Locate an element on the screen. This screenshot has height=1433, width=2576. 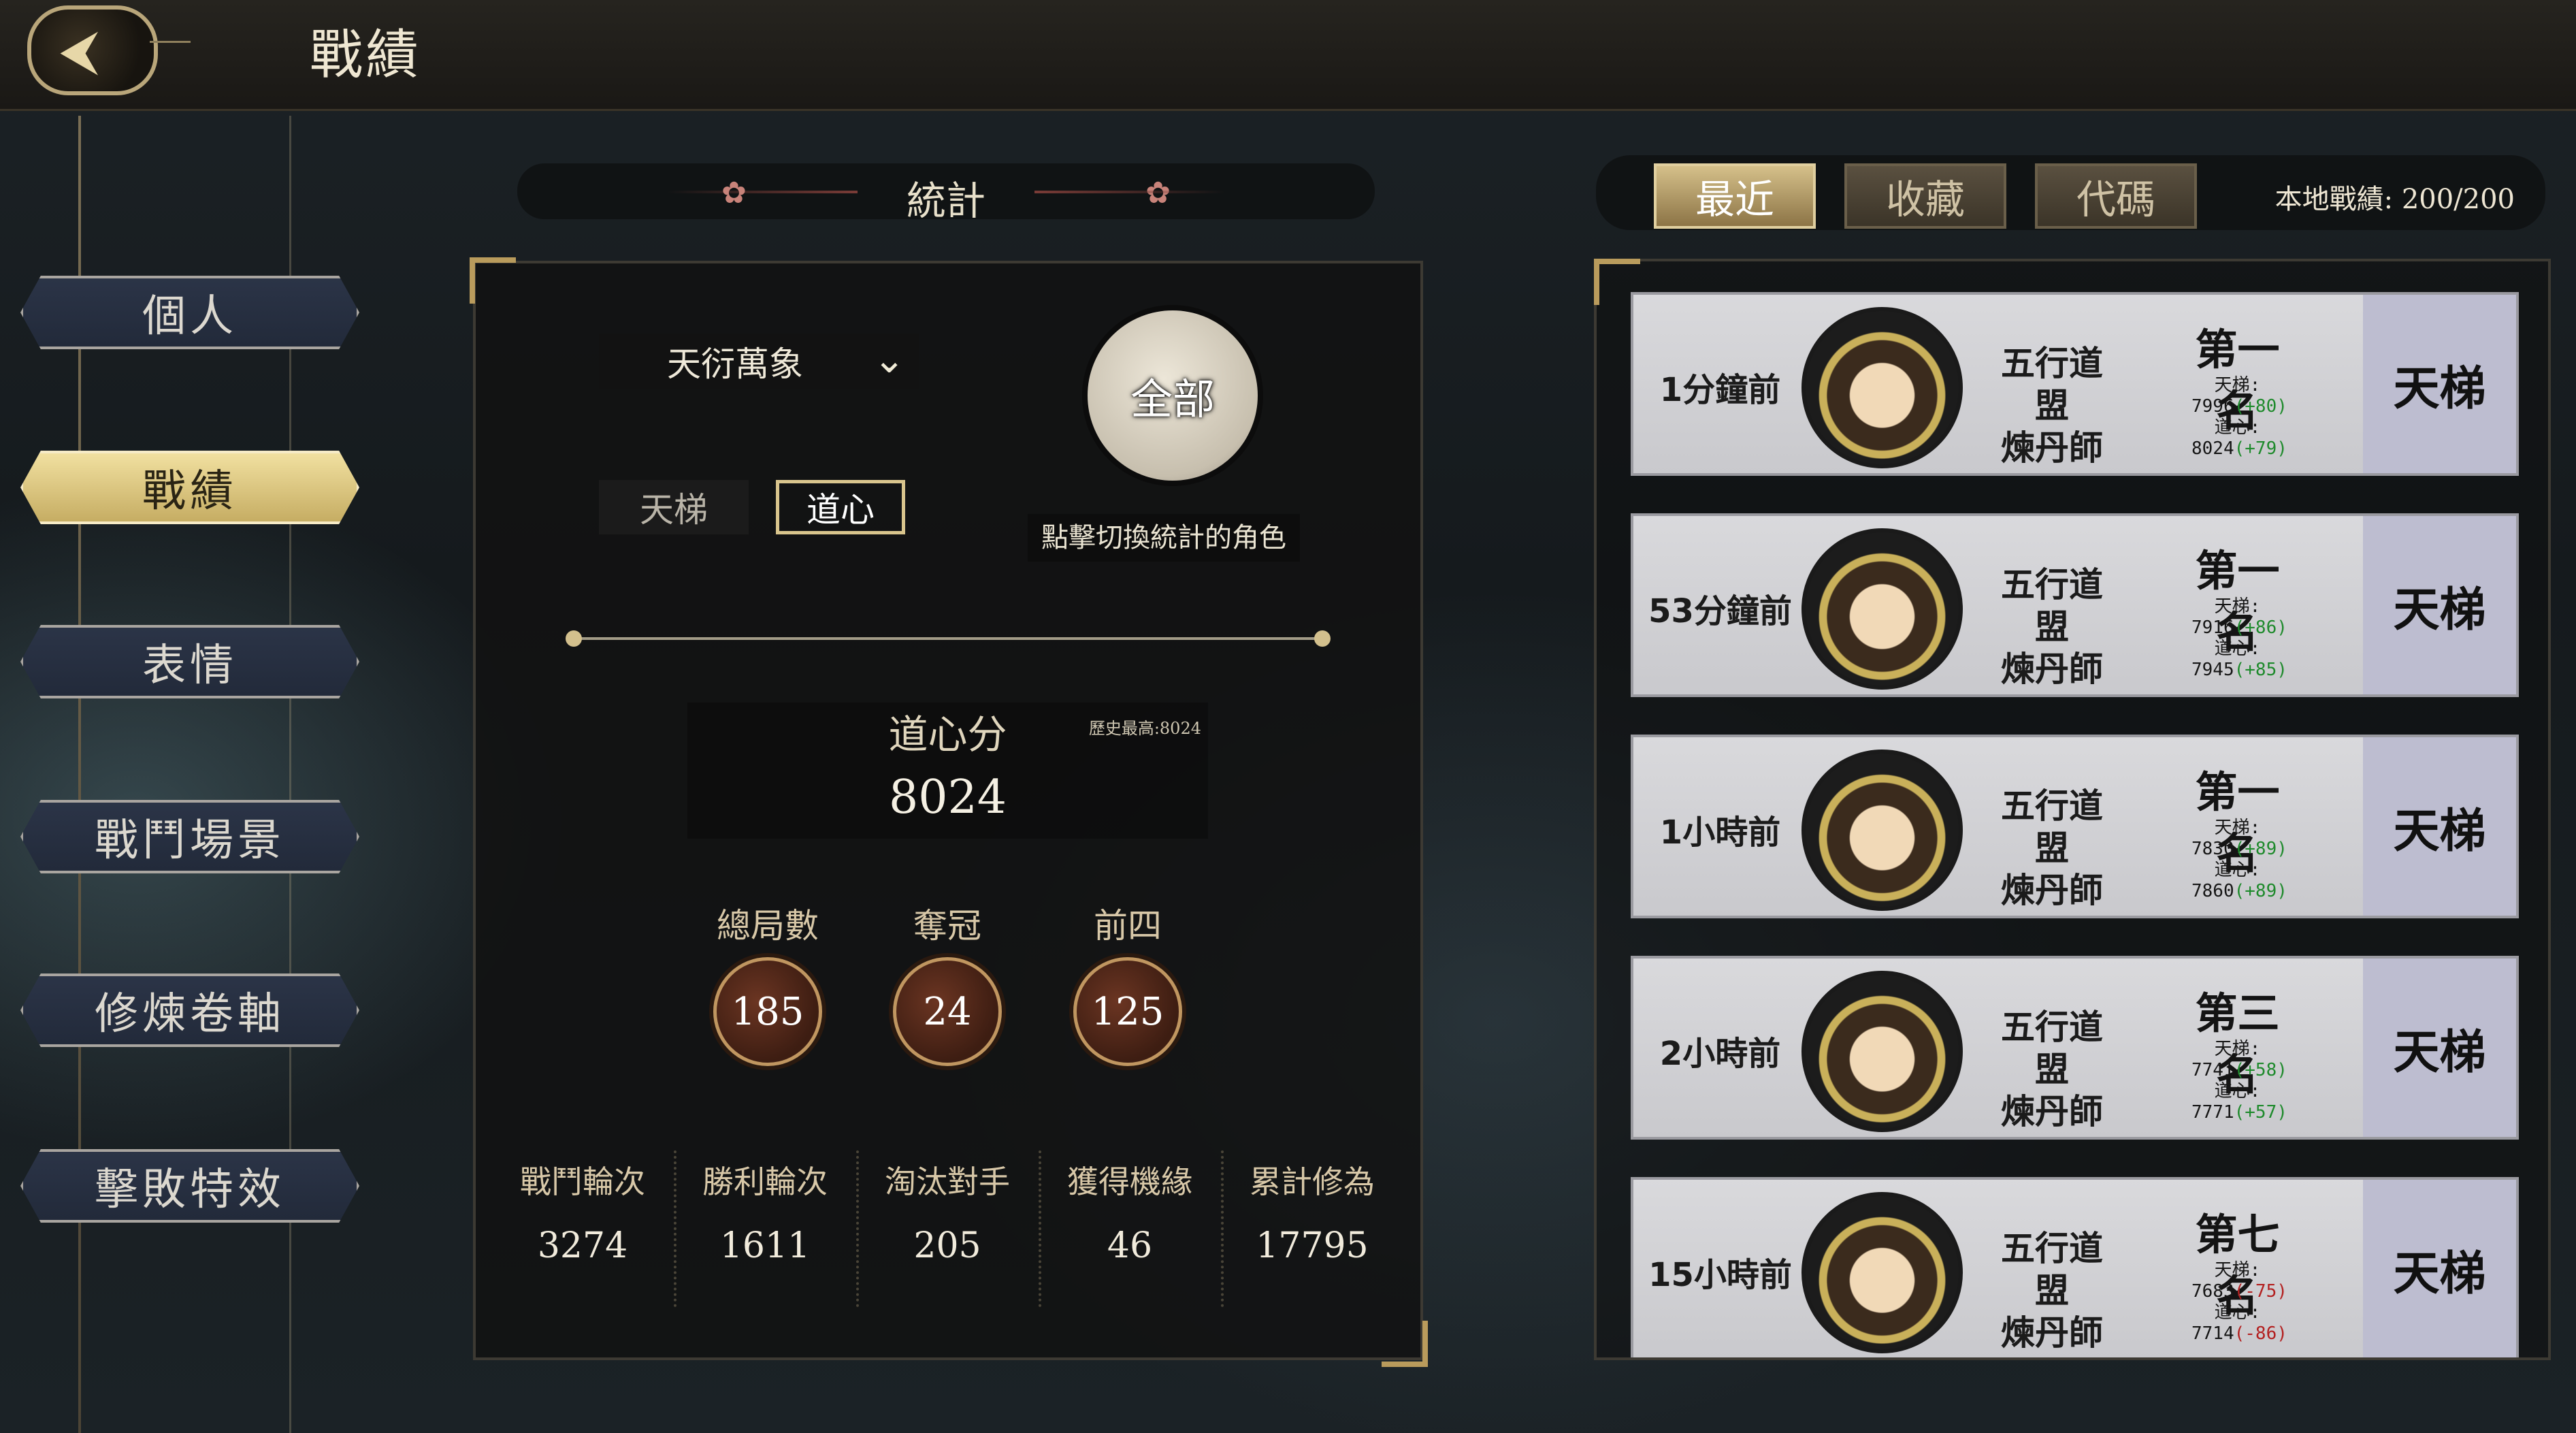
sidebar-item-battle-scene: 戰鬥場景 is located at coordinates (189, 836).